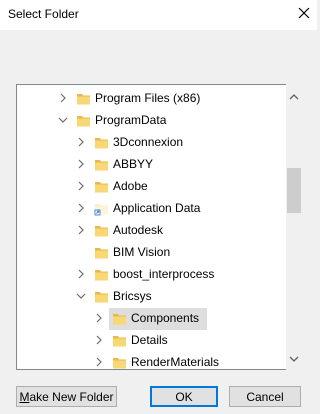 The image size is (320, 414). Describe the element at coordinates (164, 274) in the screenshot. I see `tree-item-label: boost_interprocess` at that location.